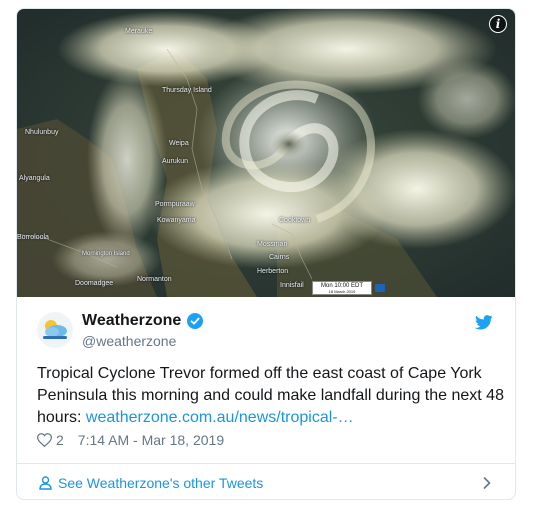 The width and height of the screenshot is (552, 512). What do you see at coordinates (484, 322) in the screenshot?
I see `twitter-bird-icon` at bounding box center [484, 322].